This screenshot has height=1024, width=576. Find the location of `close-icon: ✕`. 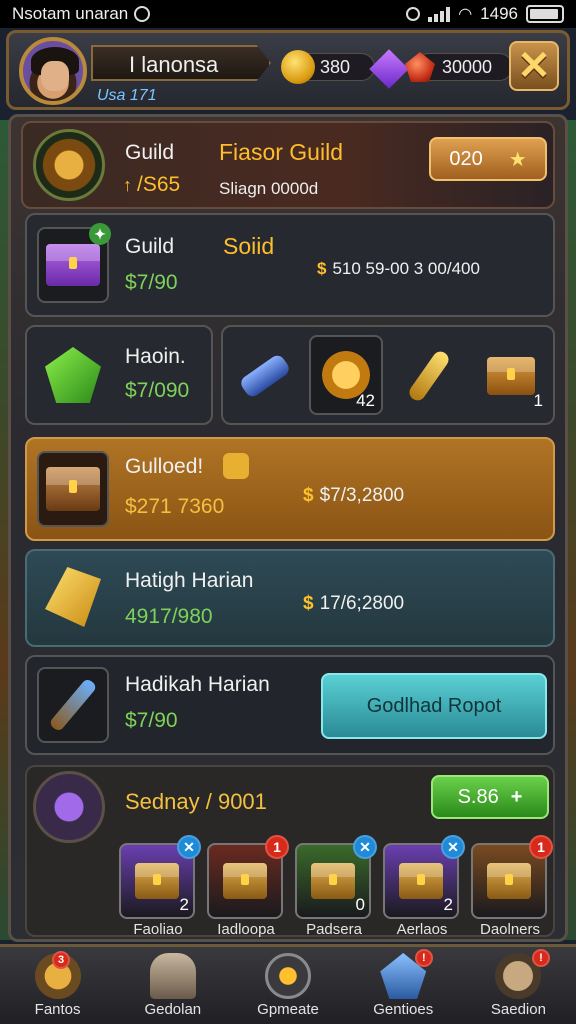

close-icon: ✕ is located at coordinates (534, 66).